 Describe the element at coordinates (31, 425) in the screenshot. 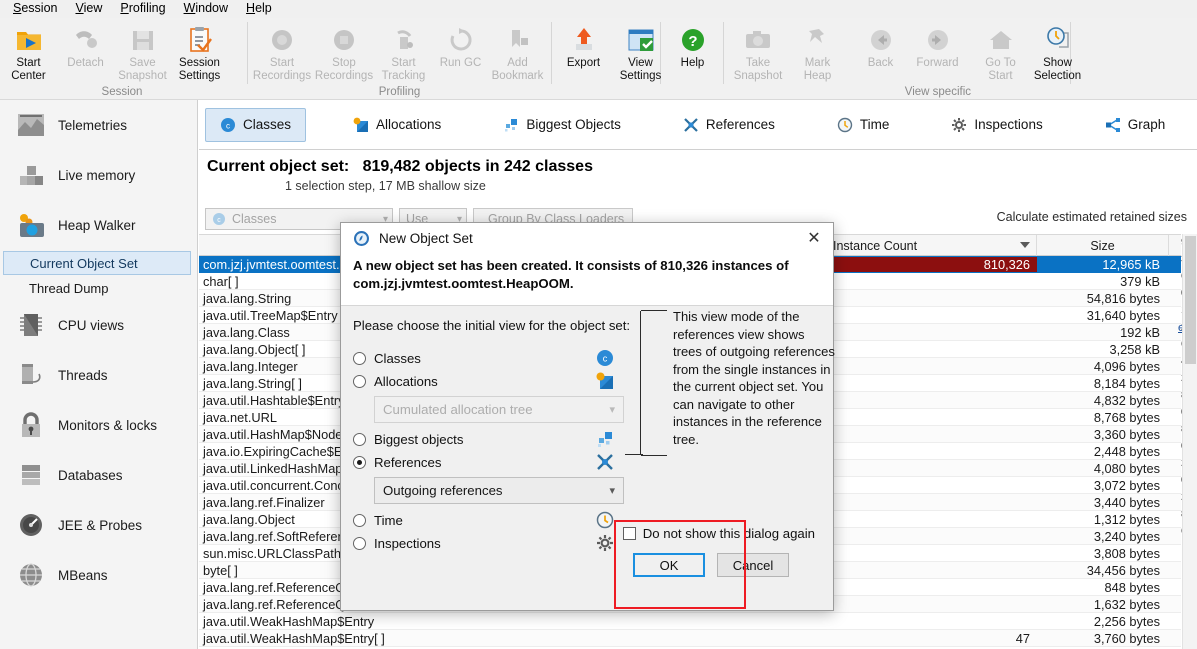

I see `monitors-locks-icon` at that location.